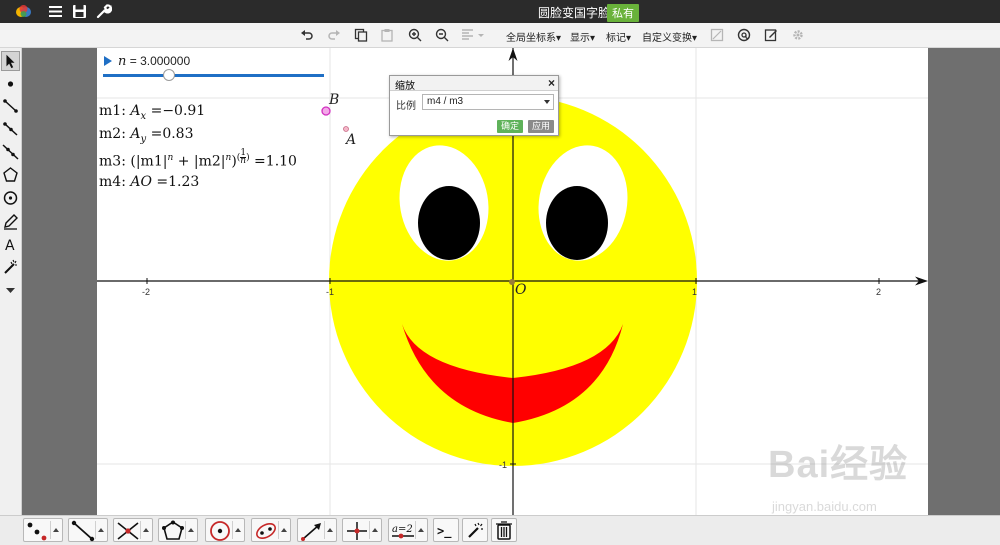 The height and width of the screenshot is (545, 1000). I want to click on apply-button: 应用, so click(541, 126).